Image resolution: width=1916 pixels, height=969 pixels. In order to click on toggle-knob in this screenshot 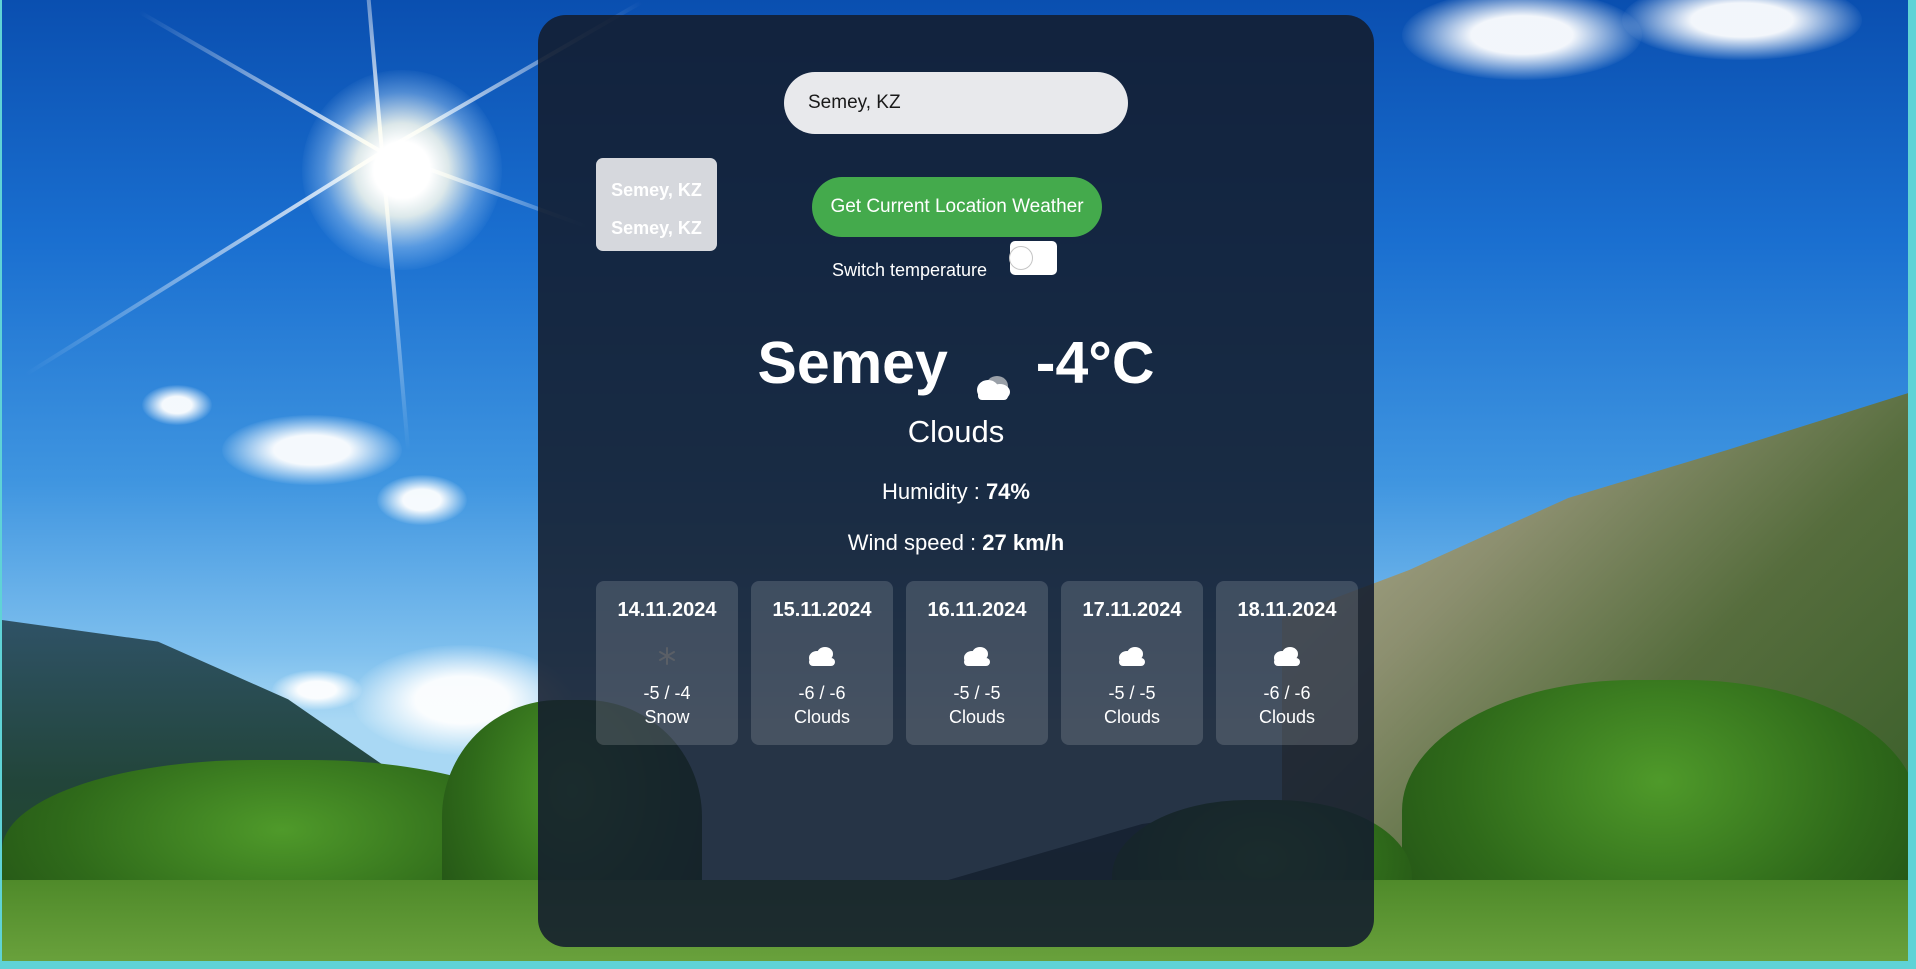, I will do `click(1021, 258)`.